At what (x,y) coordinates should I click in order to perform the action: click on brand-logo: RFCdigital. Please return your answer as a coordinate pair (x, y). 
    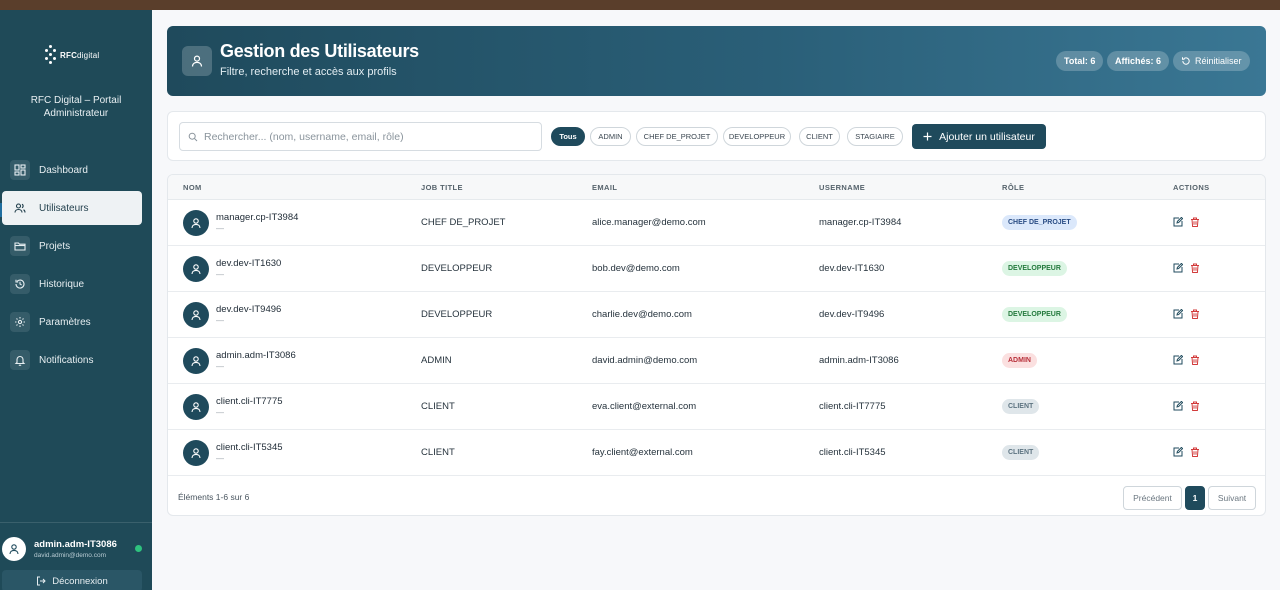
    Looking at the image, I should click on (76, 55).